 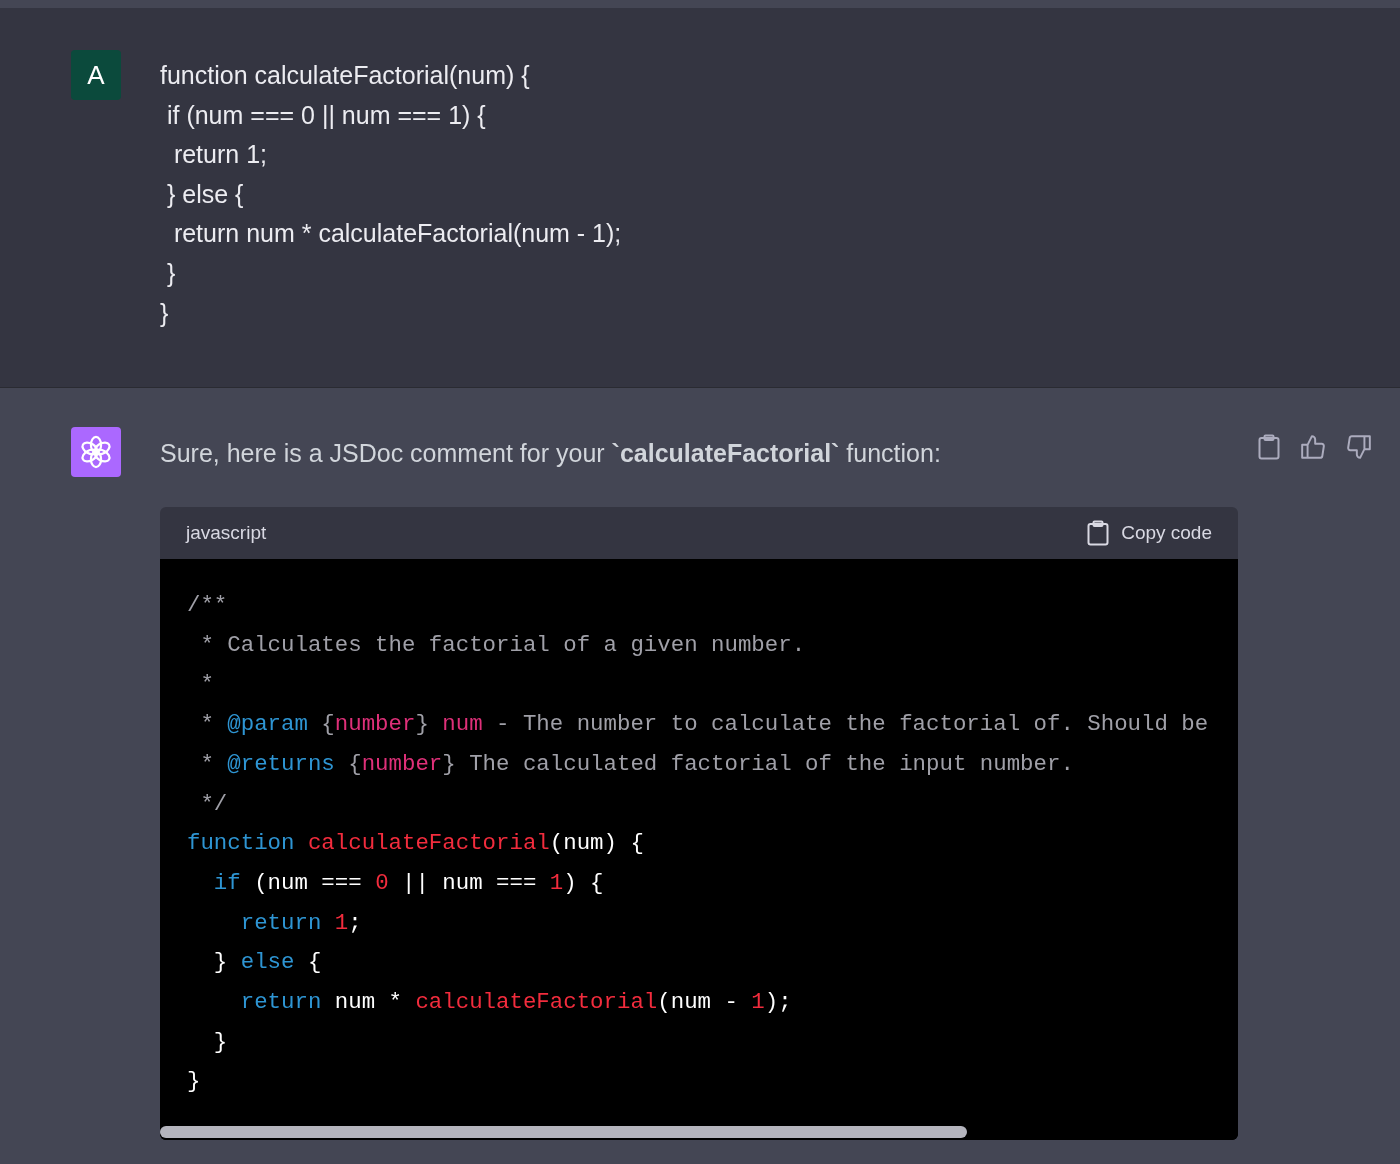 I want to click on code-line: } else {, so click(x=267, y=963).